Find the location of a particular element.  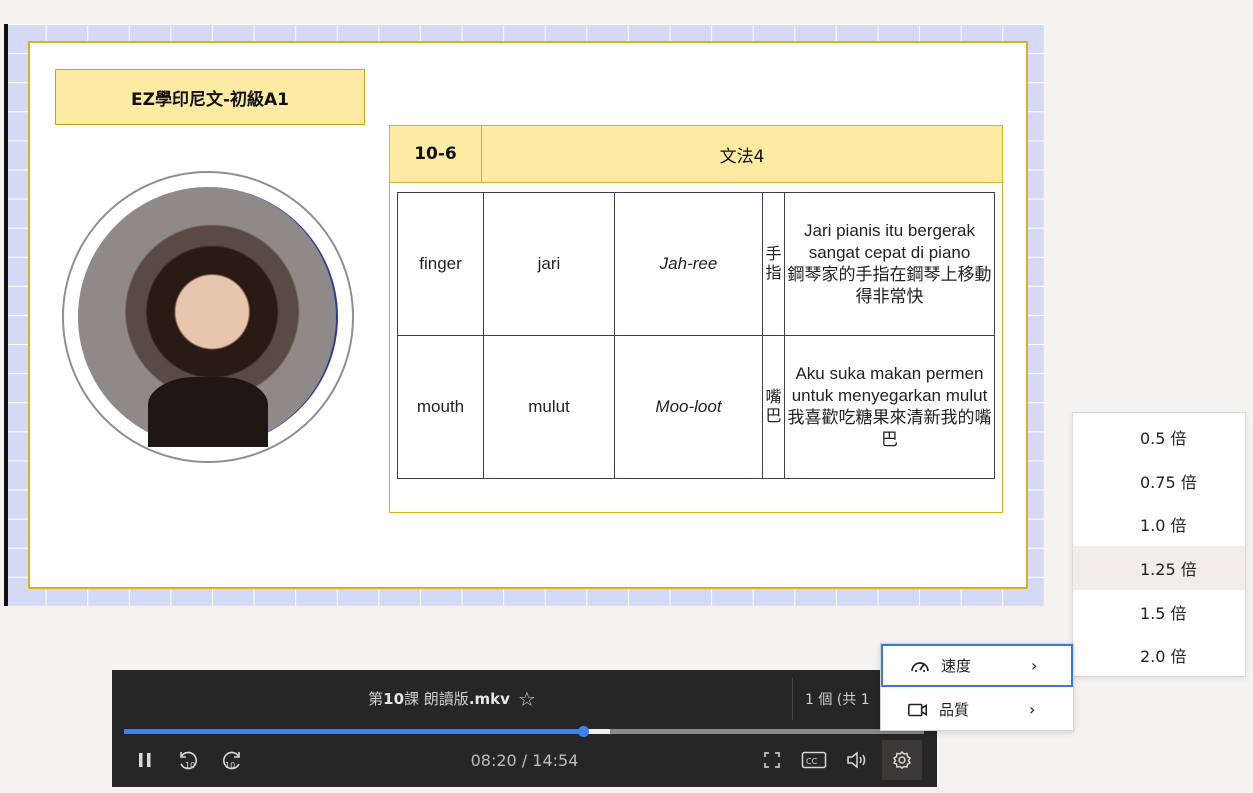

settings-icon is located at coordinates (902, 760).